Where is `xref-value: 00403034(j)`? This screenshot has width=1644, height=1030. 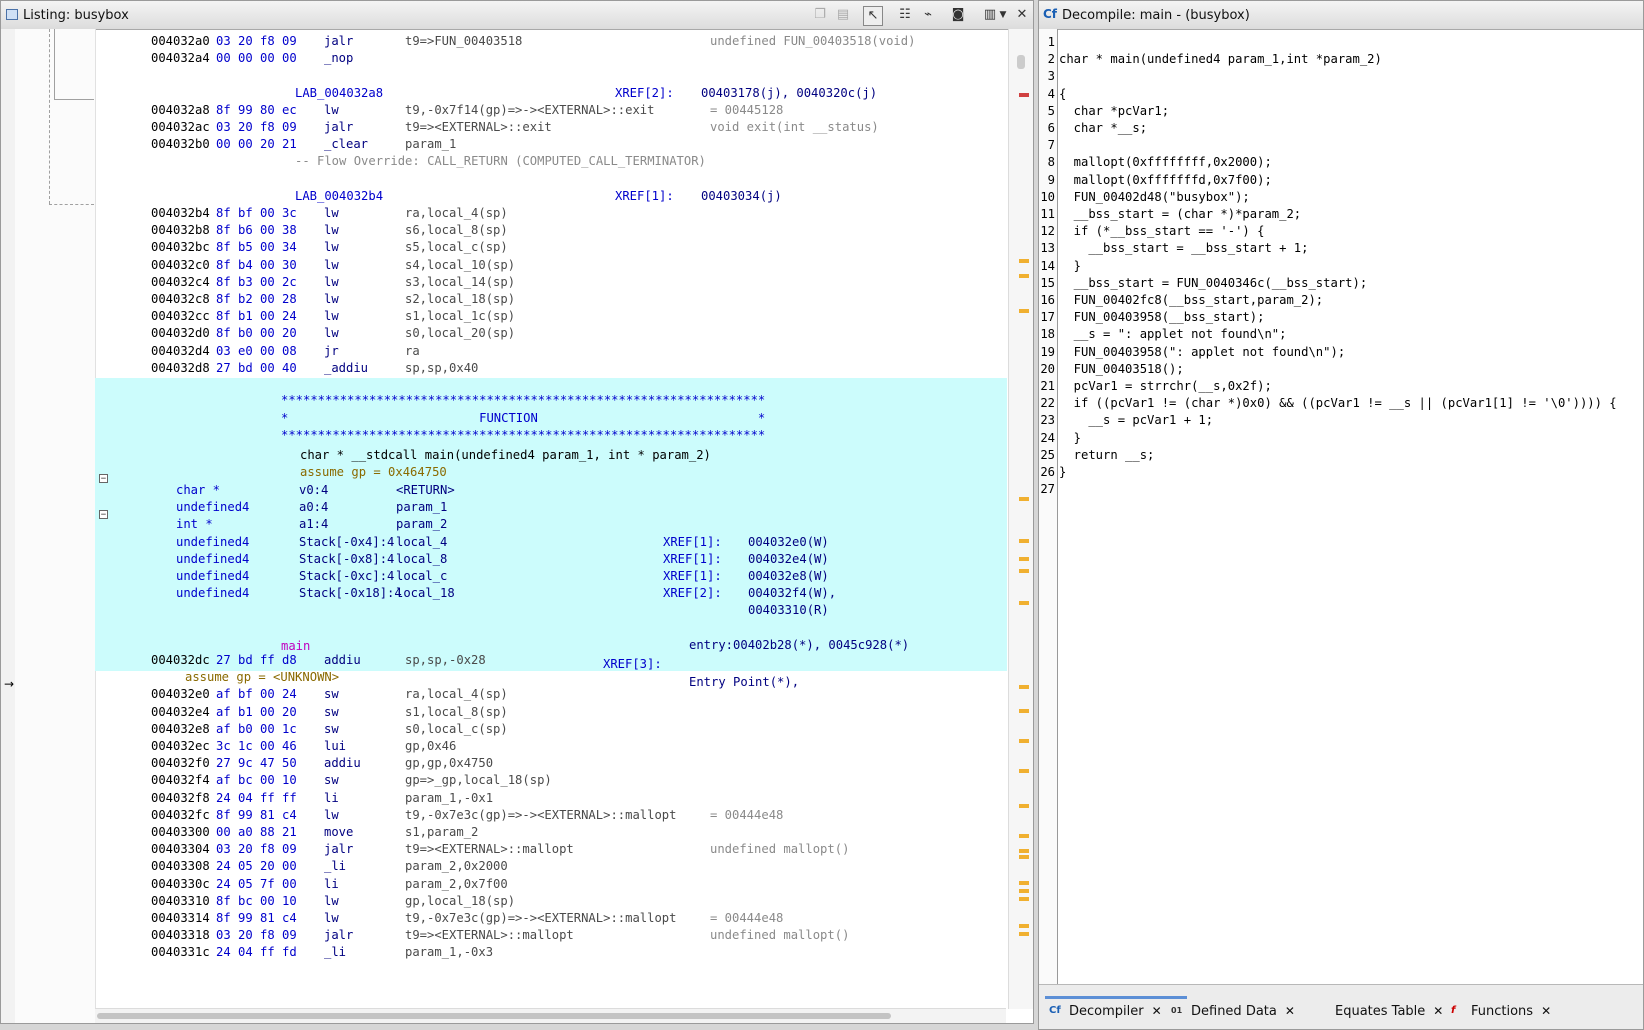 xref-value: 00403034(j) is located at coordinates (741, 196).